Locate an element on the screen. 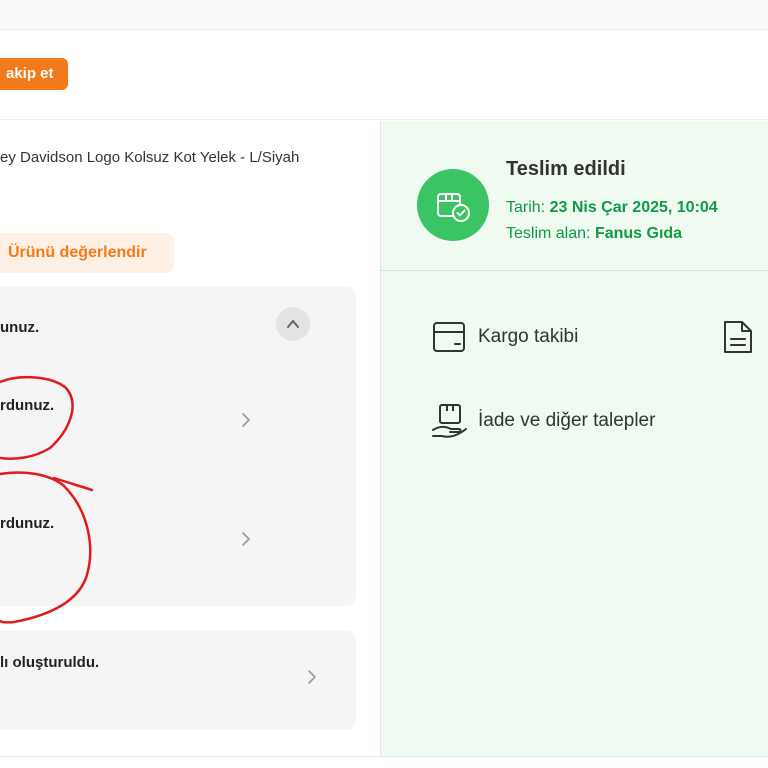  follow-button: akip et is located at coordinates (34, 74).